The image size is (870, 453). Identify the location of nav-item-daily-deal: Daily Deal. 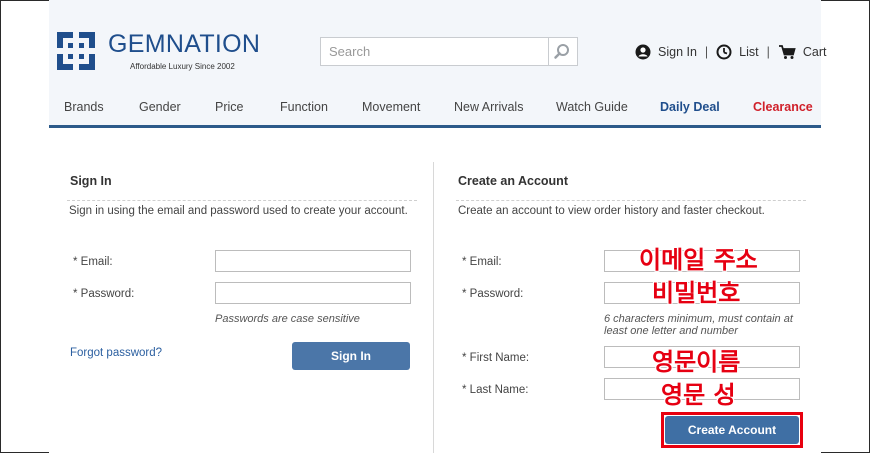
(690, 107).